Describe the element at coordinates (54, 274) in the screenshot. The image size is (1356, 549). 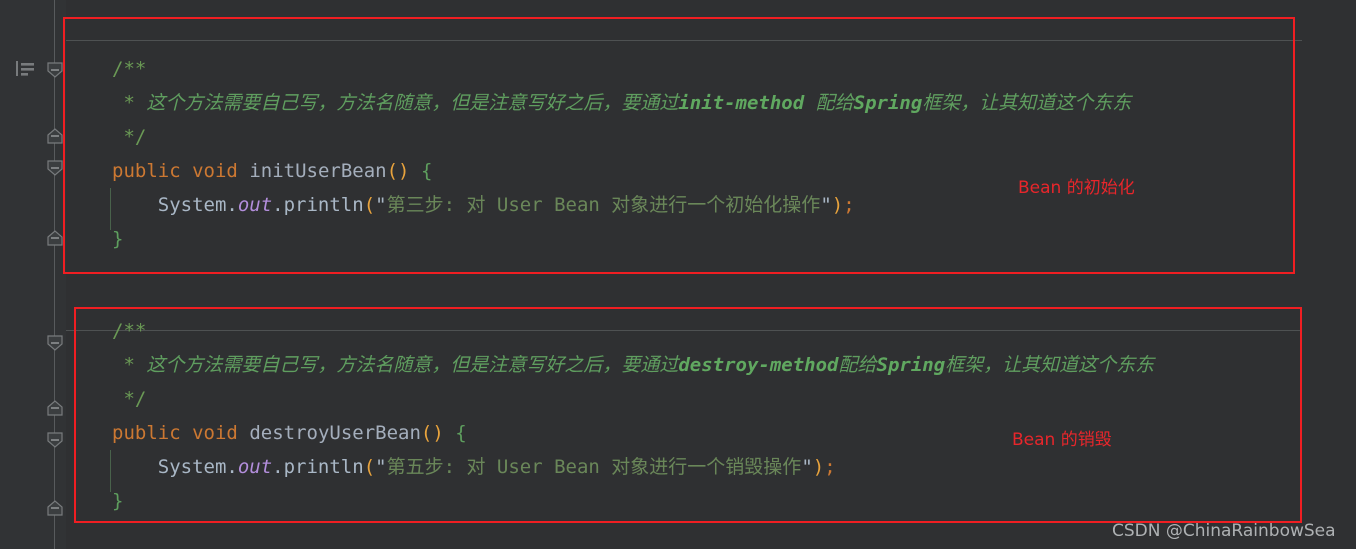
I see `fold-guideline` at that location.